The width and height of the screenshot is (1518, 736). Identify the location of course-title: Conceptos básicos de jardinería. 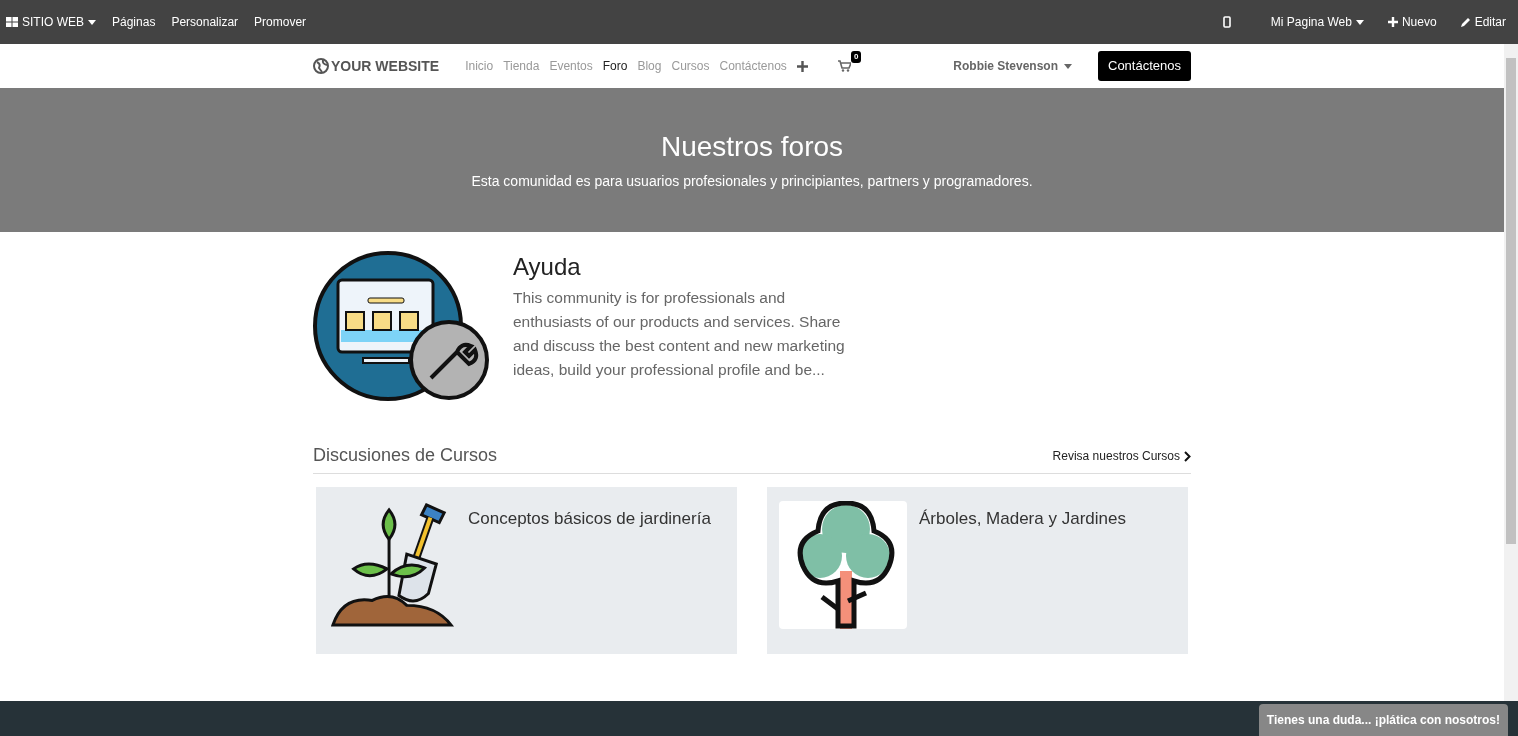
(589, 519).